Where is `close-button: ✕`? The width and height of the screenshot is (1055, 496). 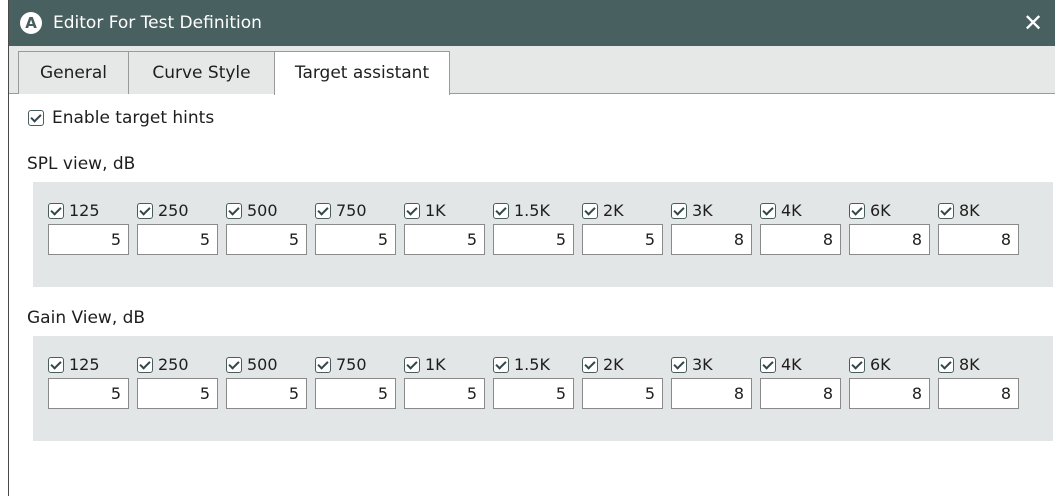
close-button: ✕ is located at coordinates (1033, 23).